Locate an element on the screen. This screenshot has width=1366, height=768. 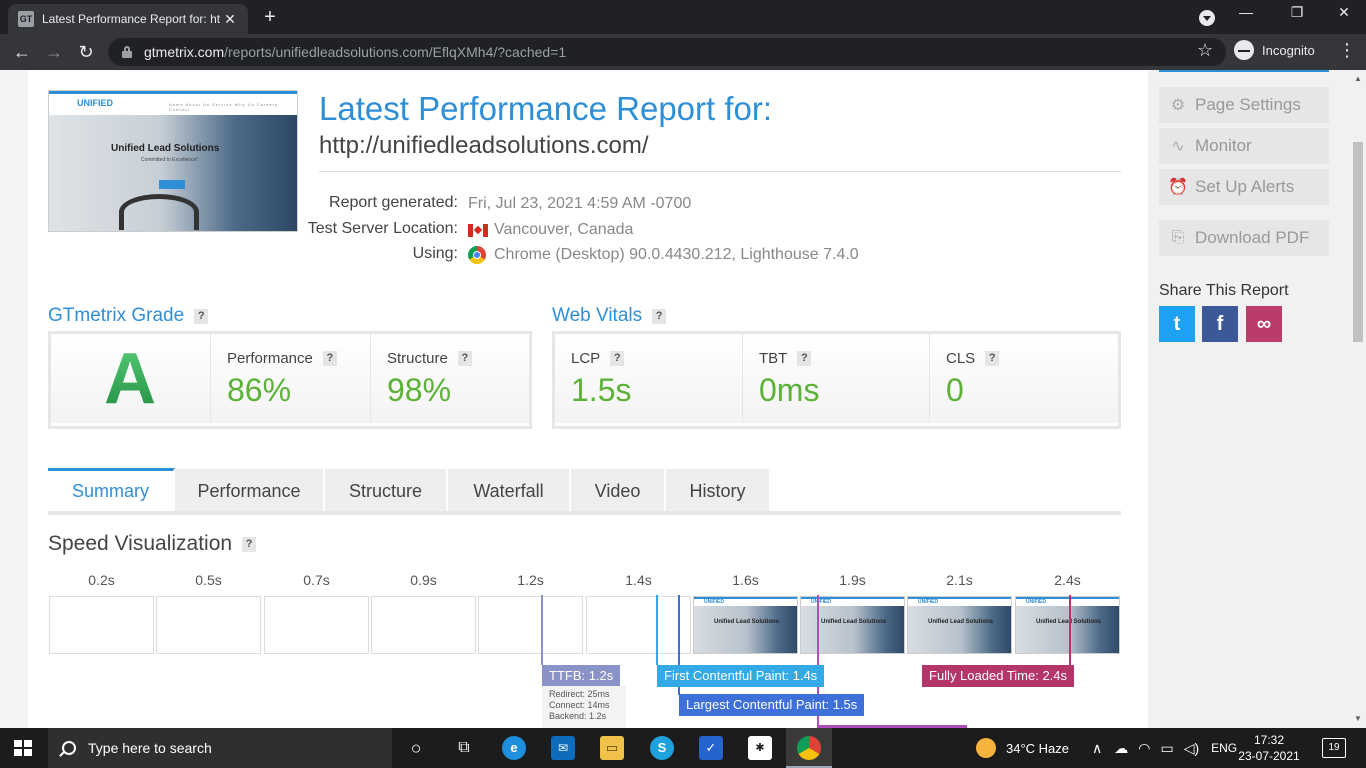
lcp-cell: LCP? 1.5s is located at coordinates (649, 378).